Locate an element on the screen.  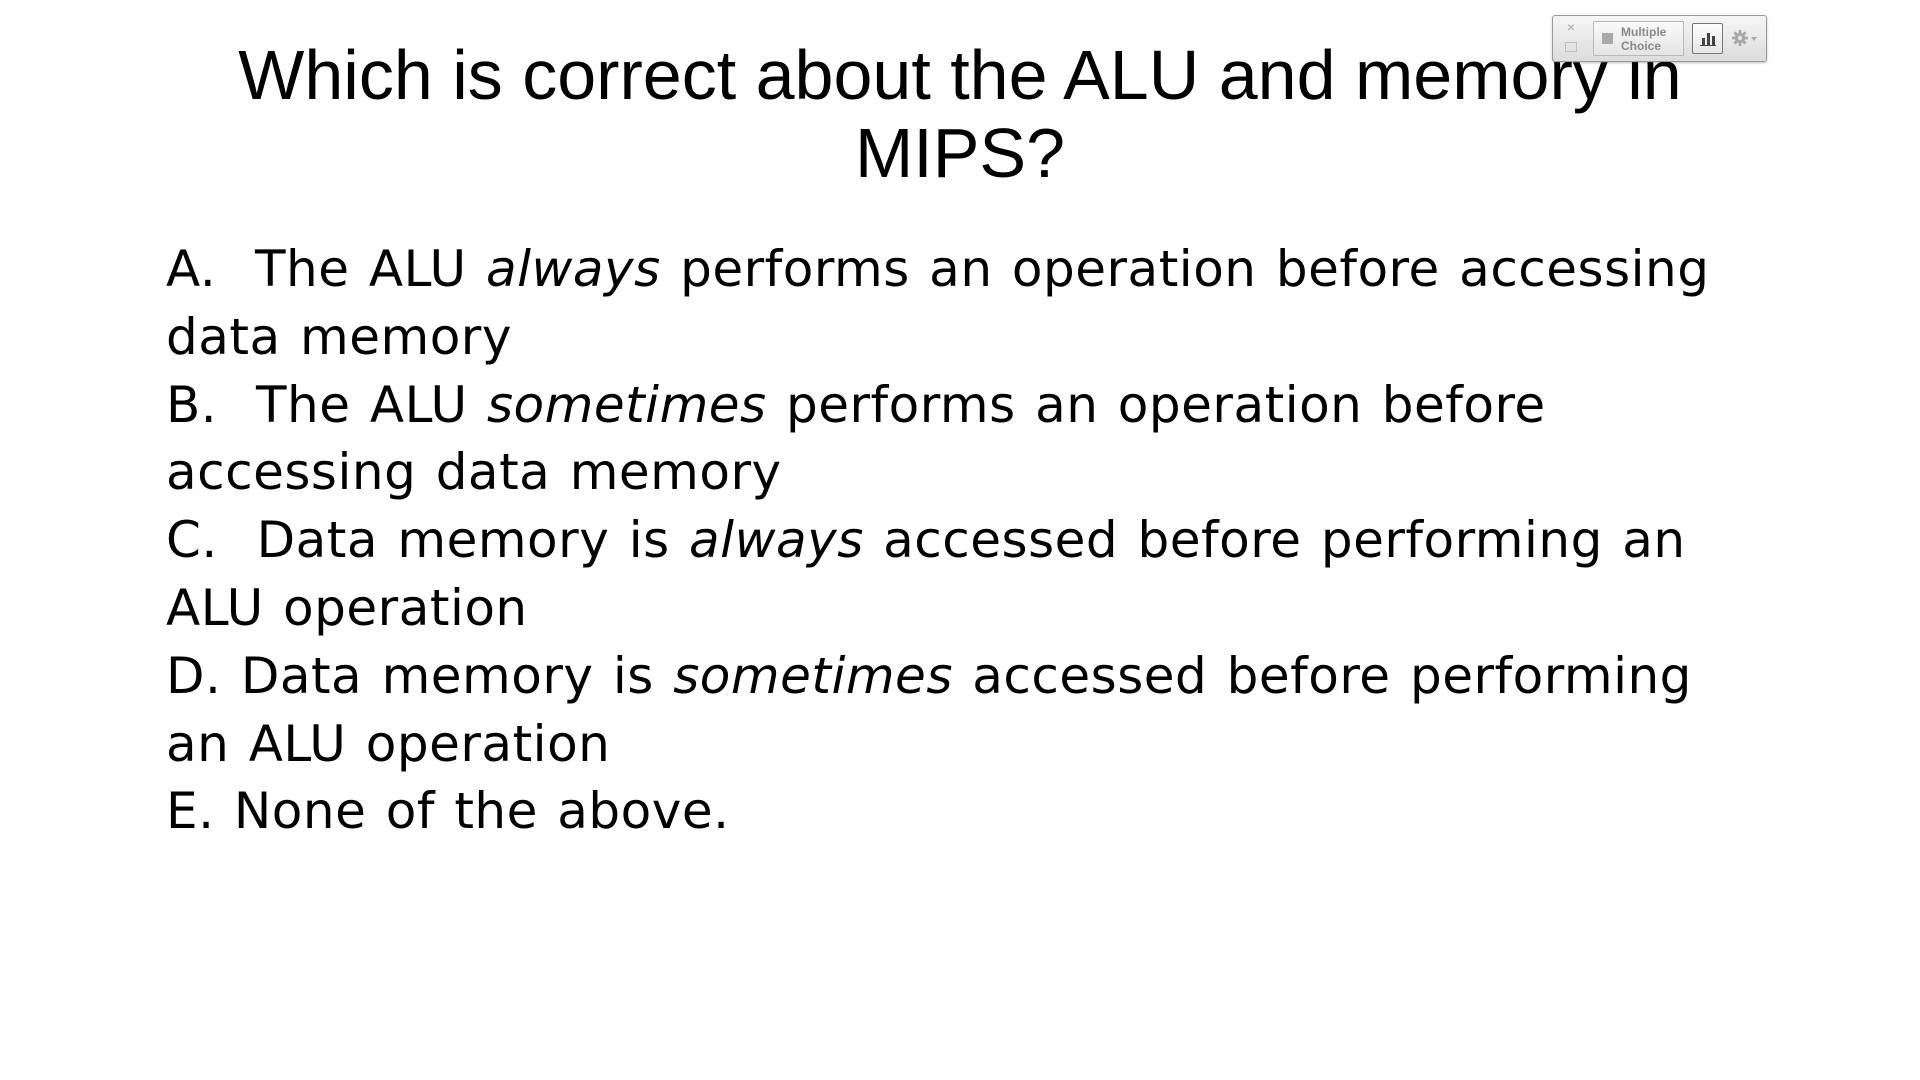
close-icon: × is located at coordinates (1571, 27).